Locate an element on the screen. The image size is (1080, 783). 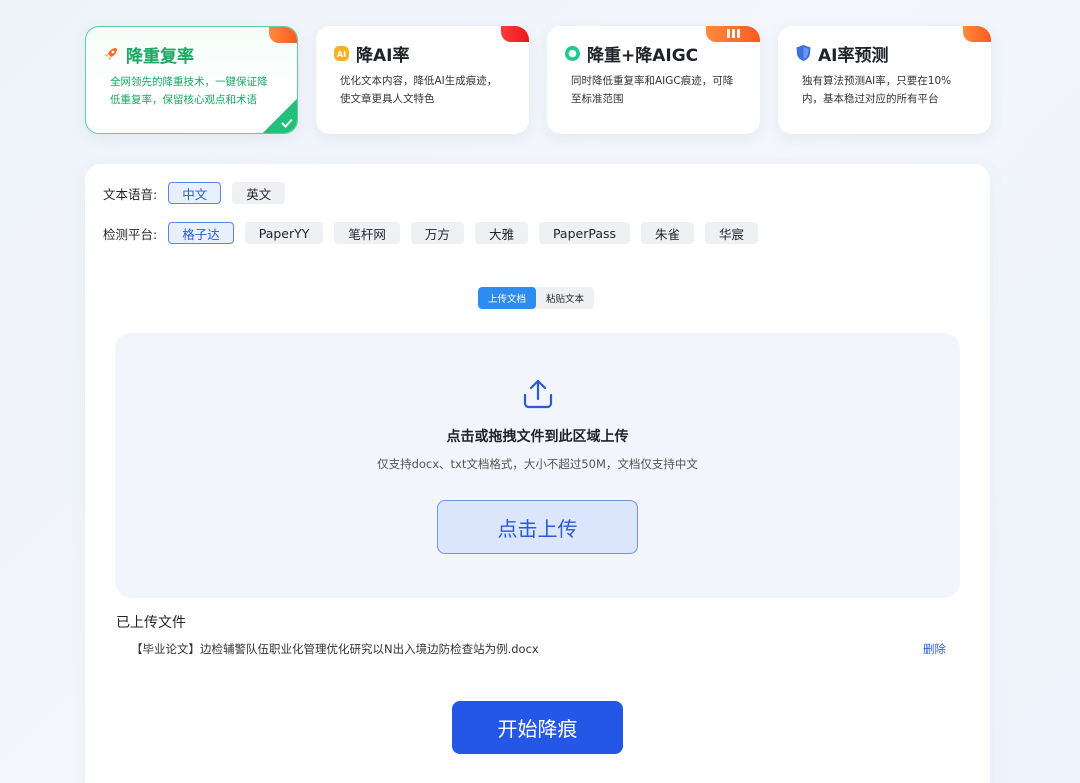
feature-card-reduce-duplicate: 降重复率 全网领先的降重技术，一键保证降 低重复率，保留核心观点和术语 is located at coordinates (191, 80).